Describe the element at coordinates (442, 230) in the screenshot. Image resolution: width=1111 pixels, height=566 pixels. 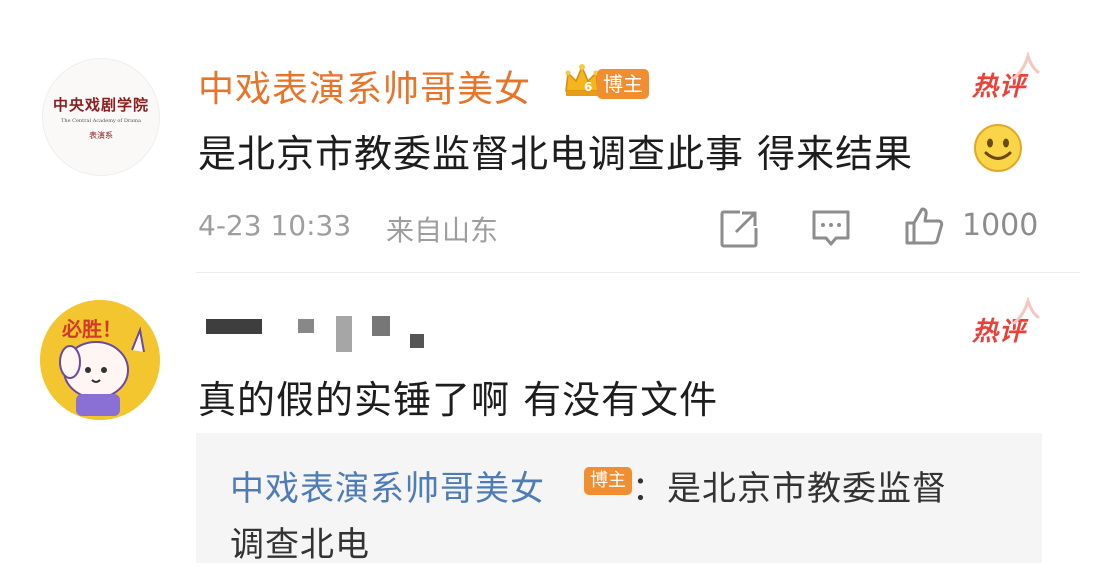
I see `location: 来自山东` at that location.